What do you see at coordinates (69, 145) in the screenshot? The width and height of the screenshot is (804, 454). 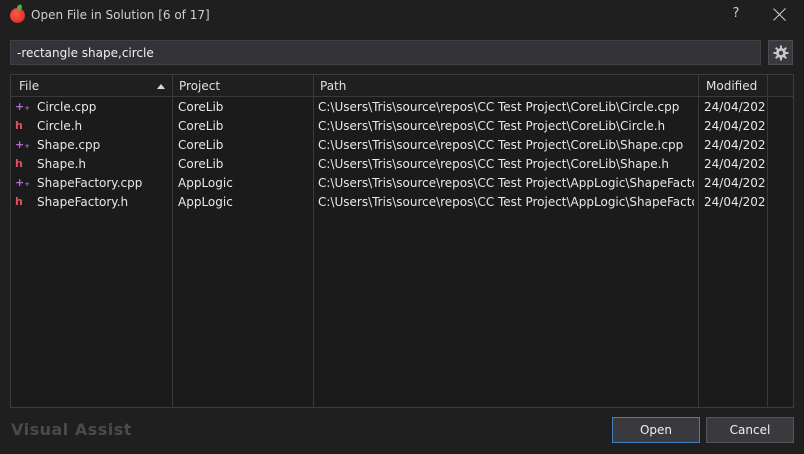 I see `file-name-cell: Shape.cpp` at bounding box center [69, 145].